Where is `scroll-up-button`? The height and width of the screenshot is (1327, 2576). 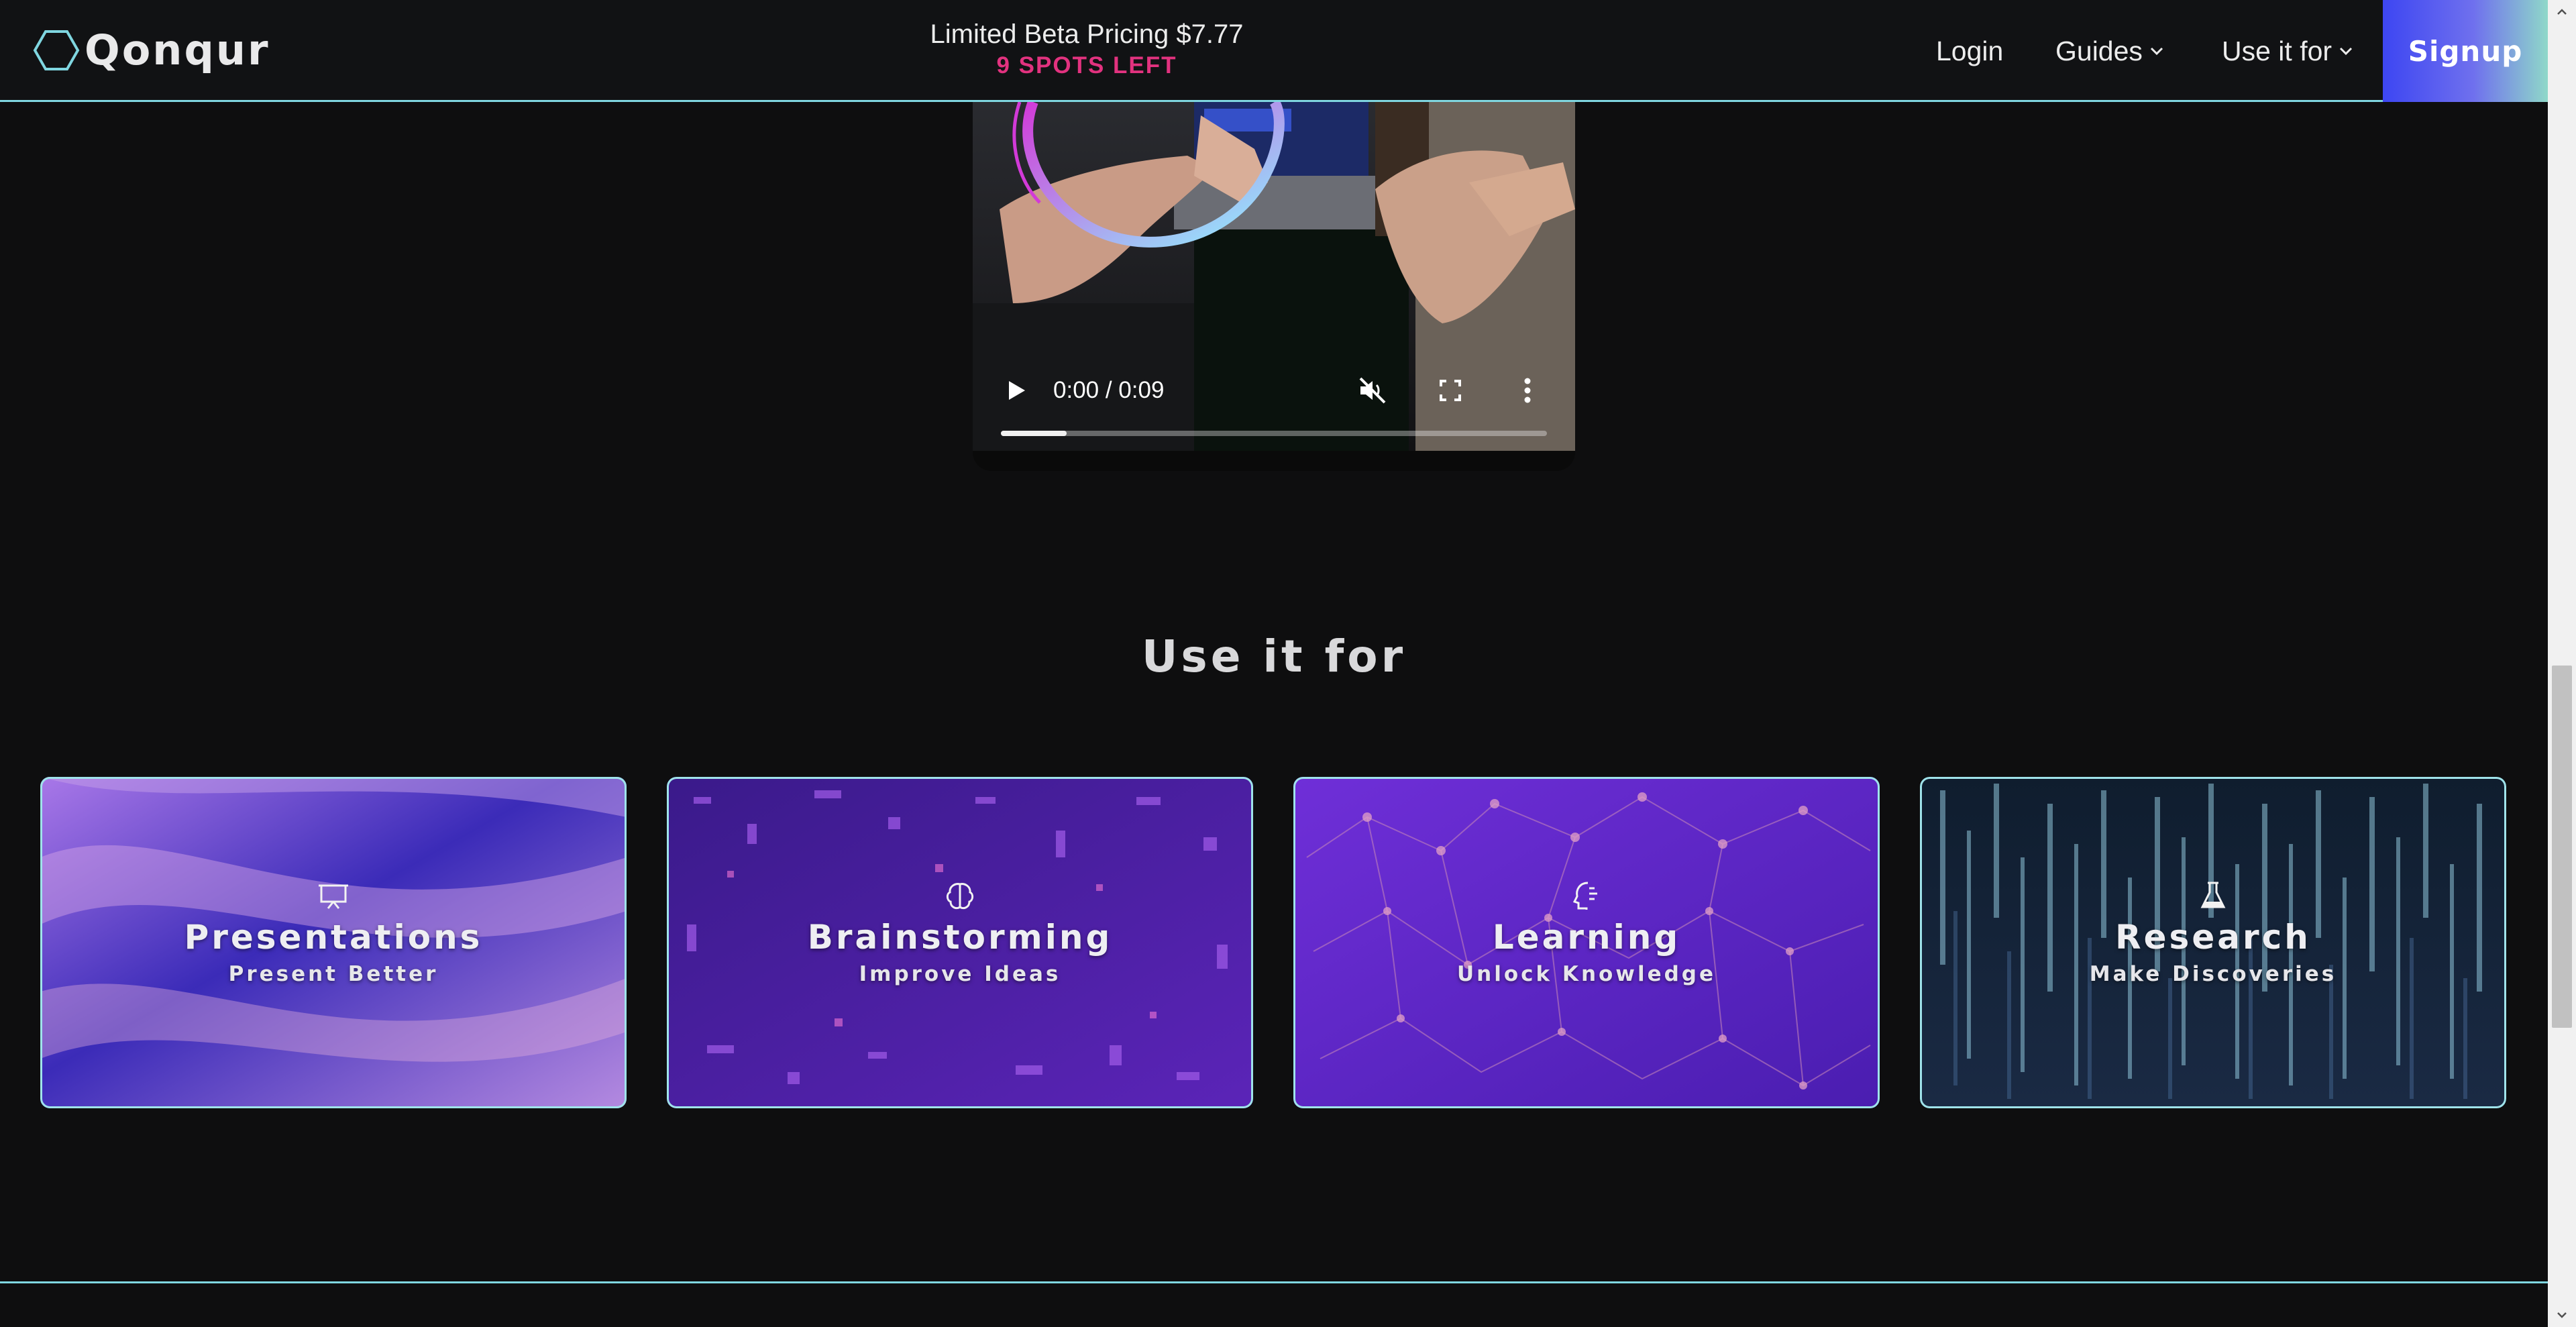 scroll-up-button is located at coordinates (2562, 12).